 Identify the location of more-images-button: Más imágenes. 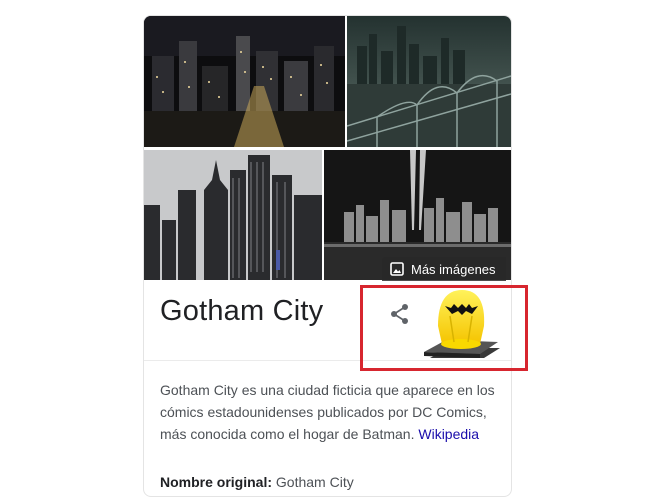
(444, 269).